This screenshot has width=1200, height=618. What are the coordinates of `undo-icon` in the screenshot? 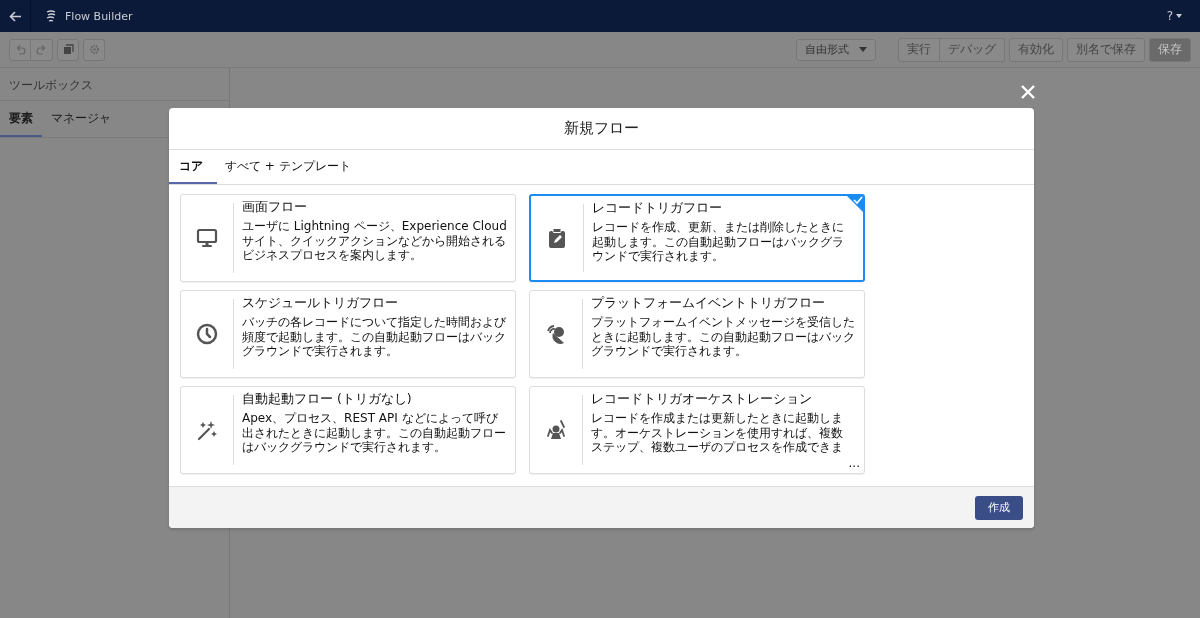 It's located at (20, 49).